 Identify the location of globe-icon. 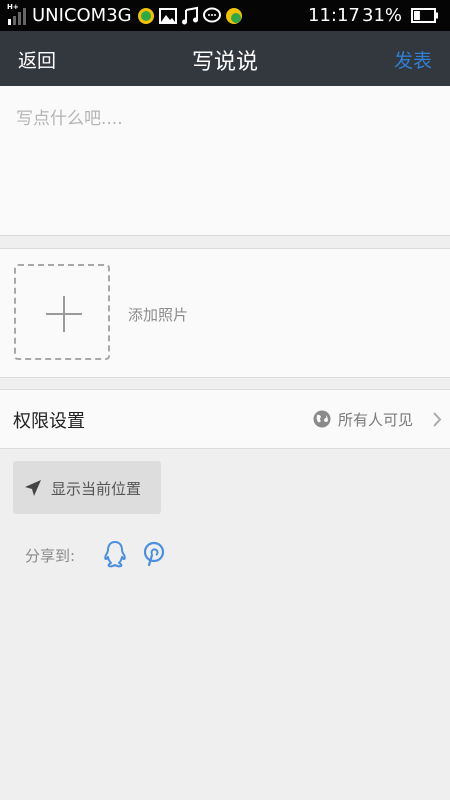
(322, 419).